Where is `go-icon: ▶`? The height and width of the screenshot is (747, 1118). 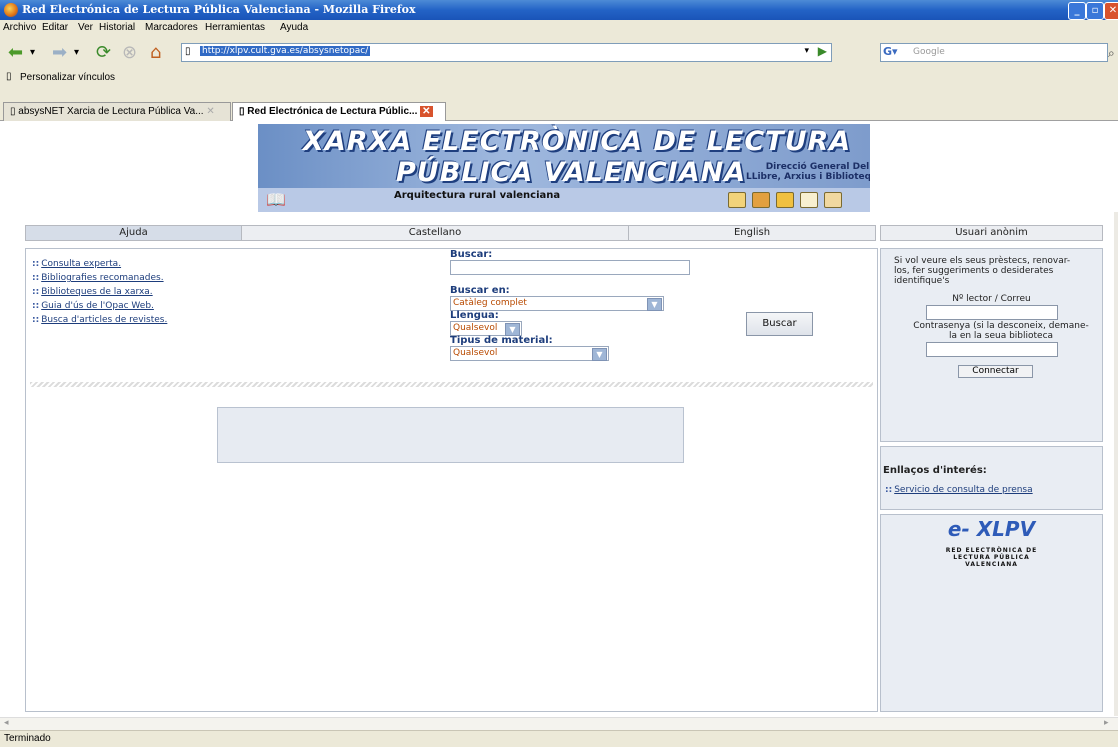 go-icon: ▶ is located at coordinates (822, 51).